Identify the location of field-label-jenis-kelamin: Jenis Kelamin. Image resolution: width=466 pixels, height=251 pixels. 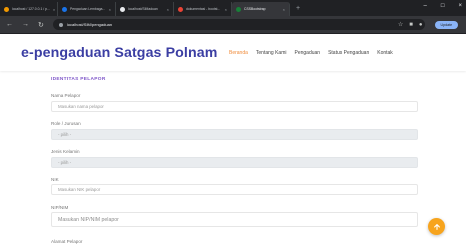
(65, 151).